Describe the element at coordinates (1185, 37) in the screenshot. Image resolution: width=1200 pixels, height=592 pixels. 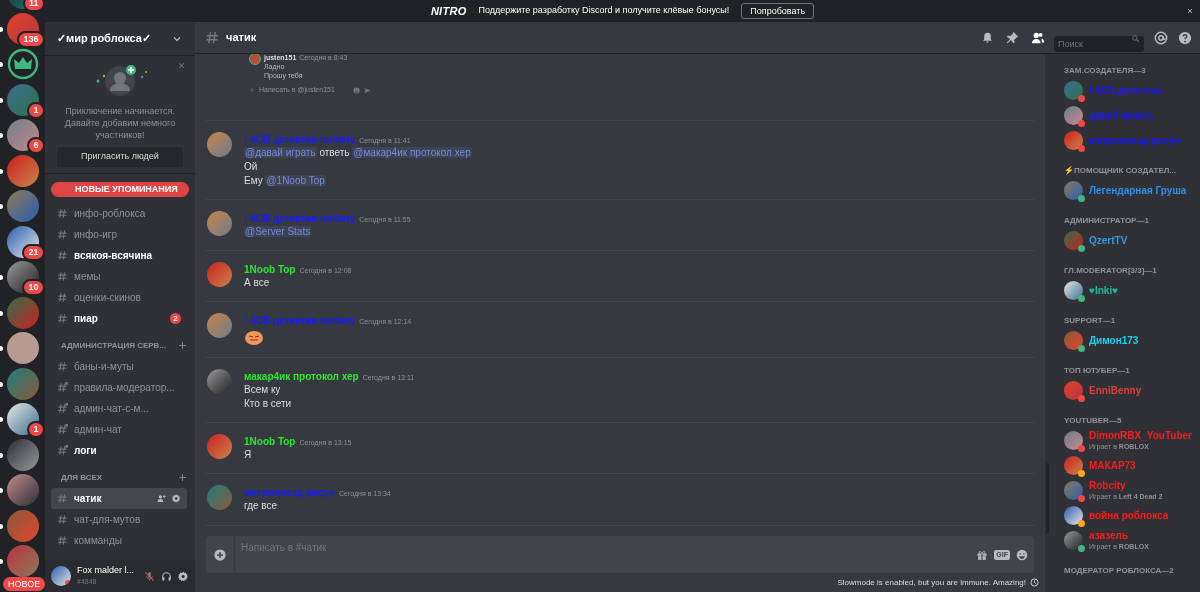
I see `help-icon` at that location.